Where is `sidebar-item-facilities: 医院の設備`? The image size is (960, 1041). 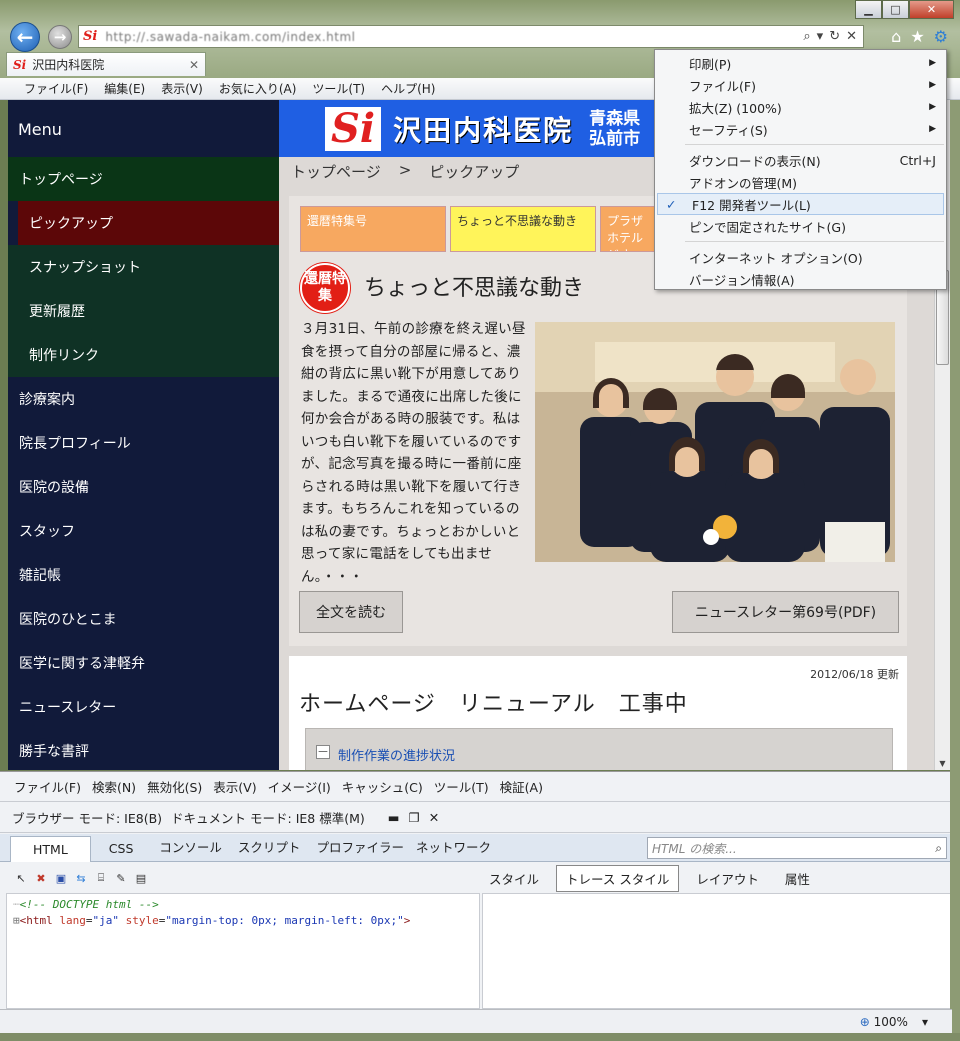
sidebar-item-facilities: 医院の設備 is located at coordinates (143, 487).